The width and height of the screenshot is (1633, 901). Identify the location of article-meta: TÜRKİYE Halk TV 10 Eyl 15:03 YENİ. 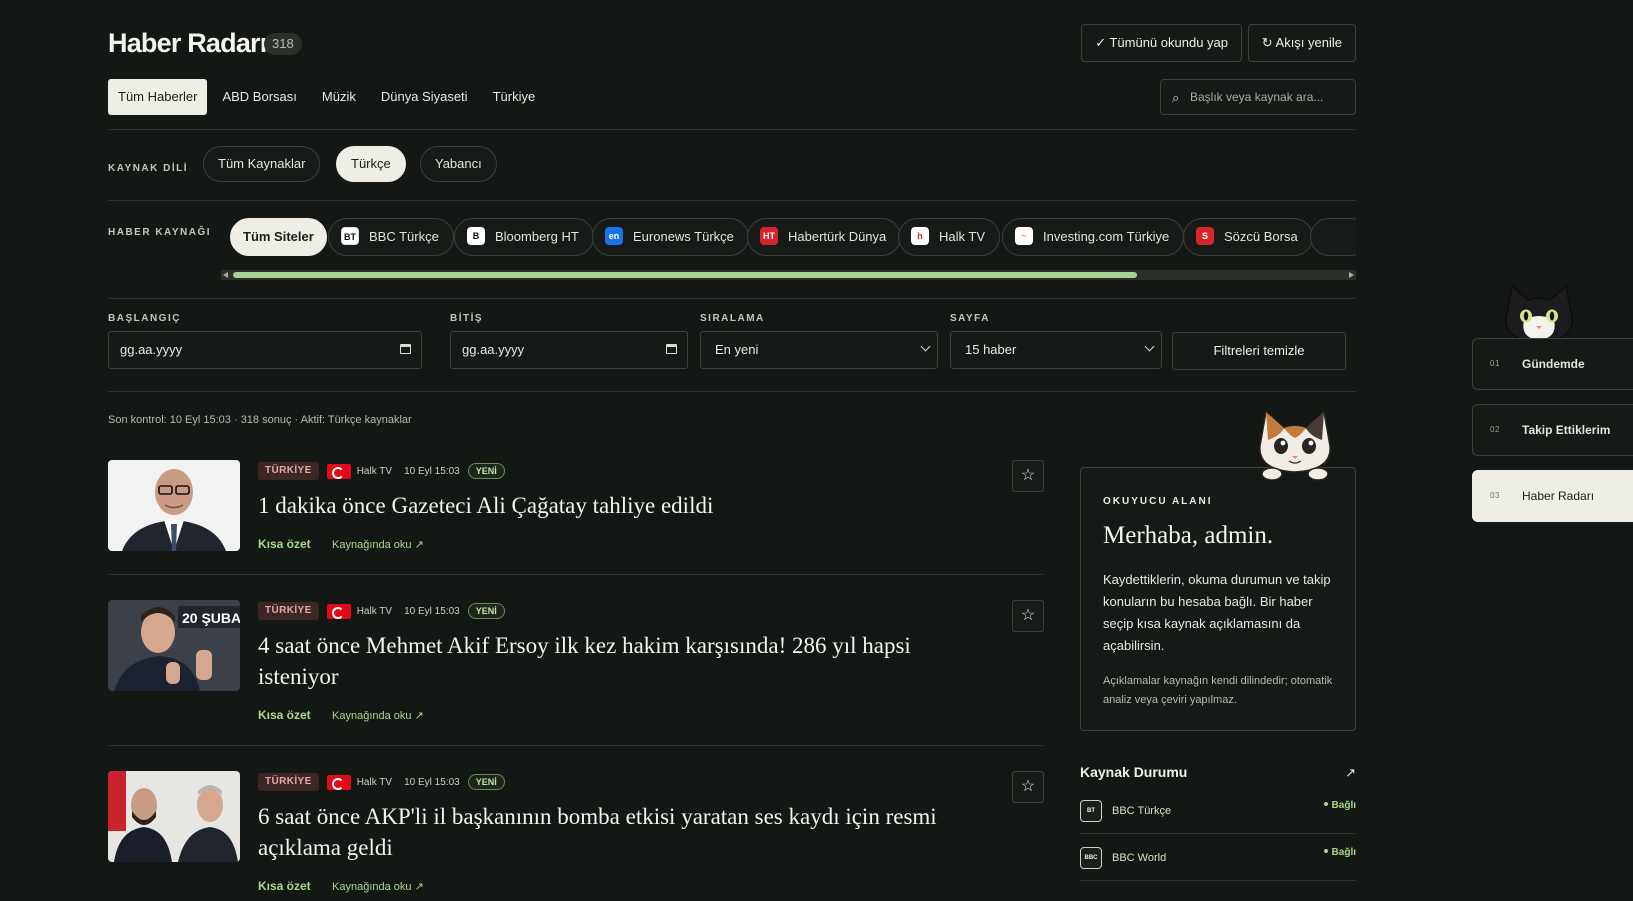
(381, 782).